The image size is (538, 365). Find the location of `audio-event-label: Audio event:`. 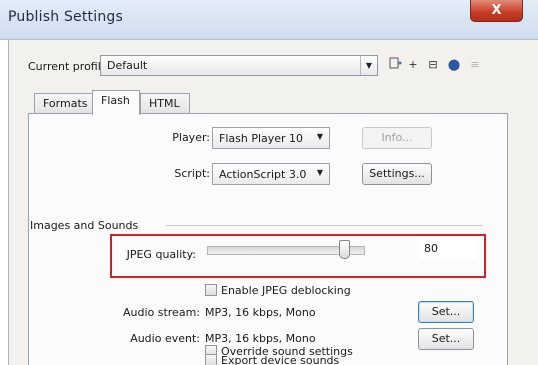

audio-event-label: Audio event: is located at coordinates (165, 338).